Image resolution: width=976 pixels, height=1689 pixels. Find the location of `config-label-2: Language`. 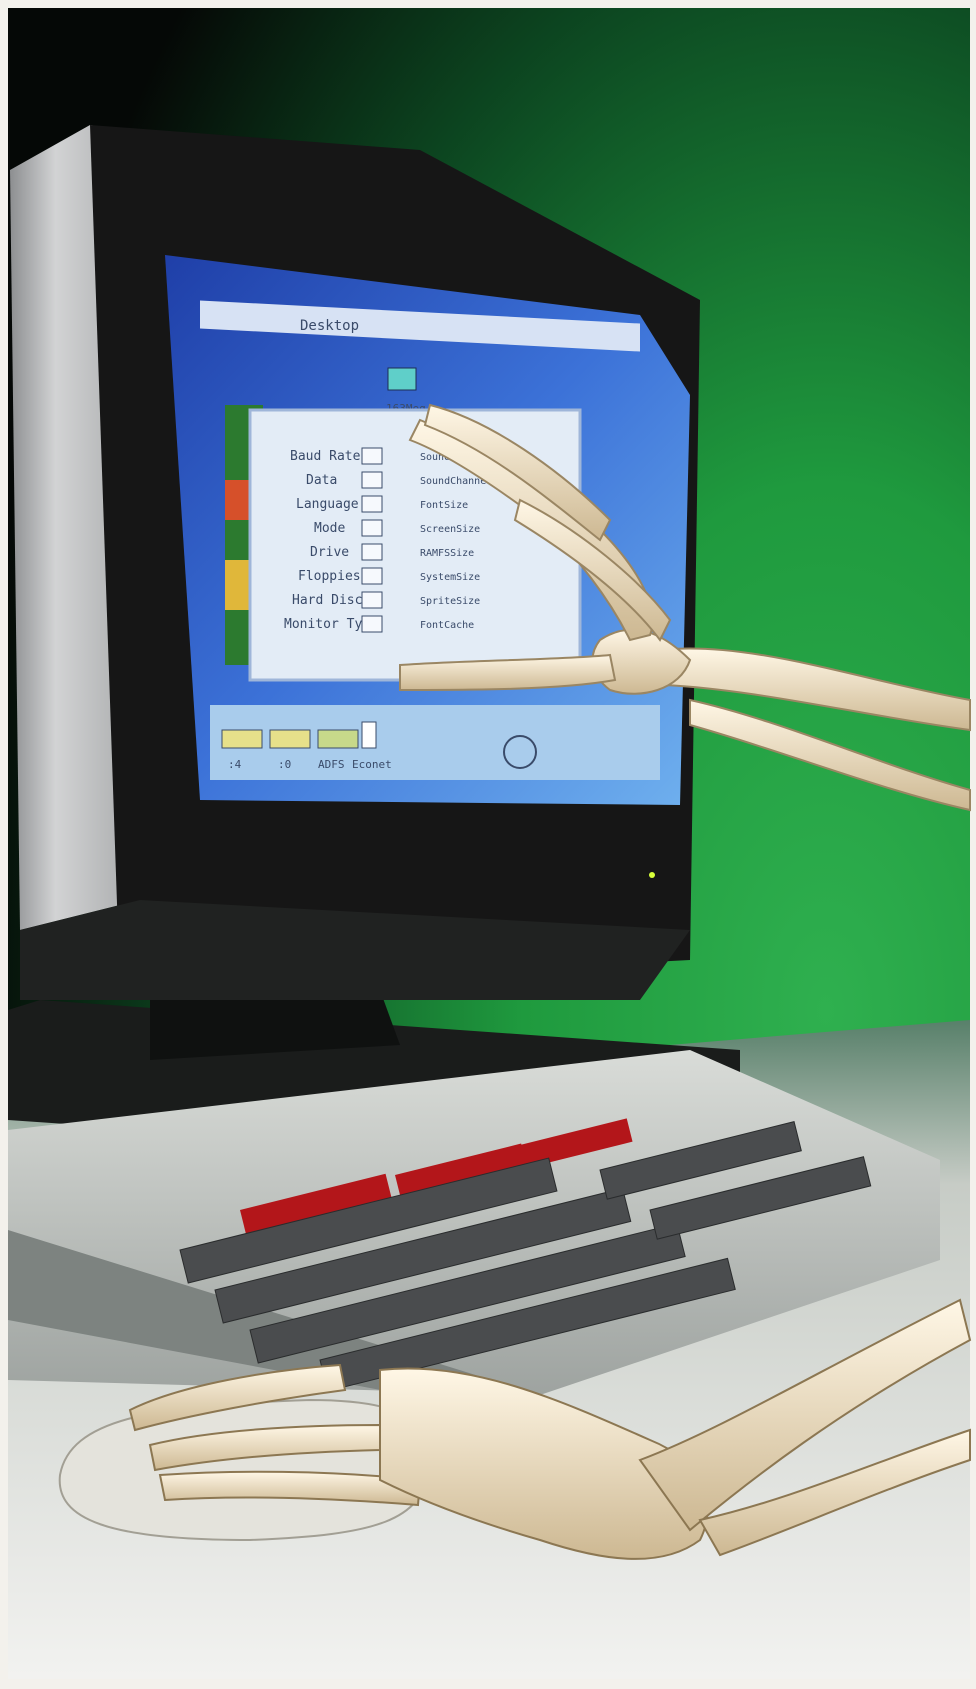

config-label-2: Language is located at coordinates (327, 504).